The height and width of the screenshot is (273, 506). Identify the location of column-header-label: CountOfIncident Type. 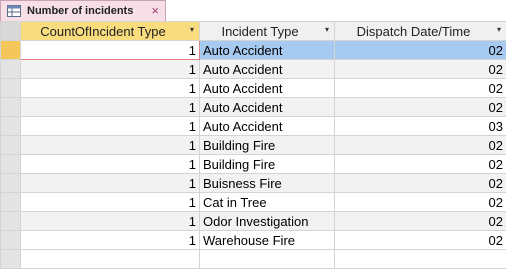
(103, 31).